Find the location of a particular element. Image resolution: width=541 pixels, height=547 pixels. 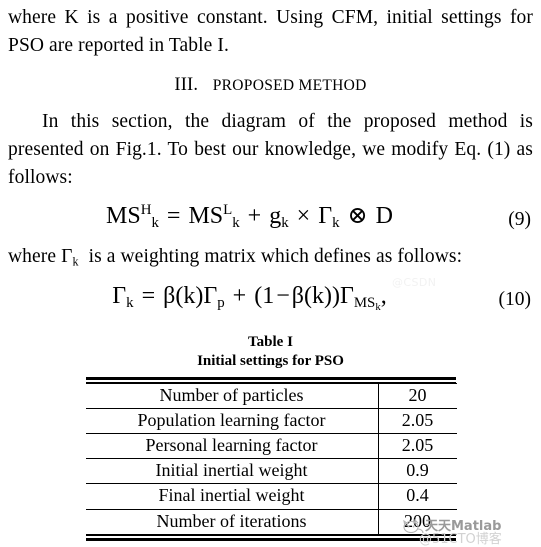

table-row: Number of iterations 200 is located at coordinates (271, 521).